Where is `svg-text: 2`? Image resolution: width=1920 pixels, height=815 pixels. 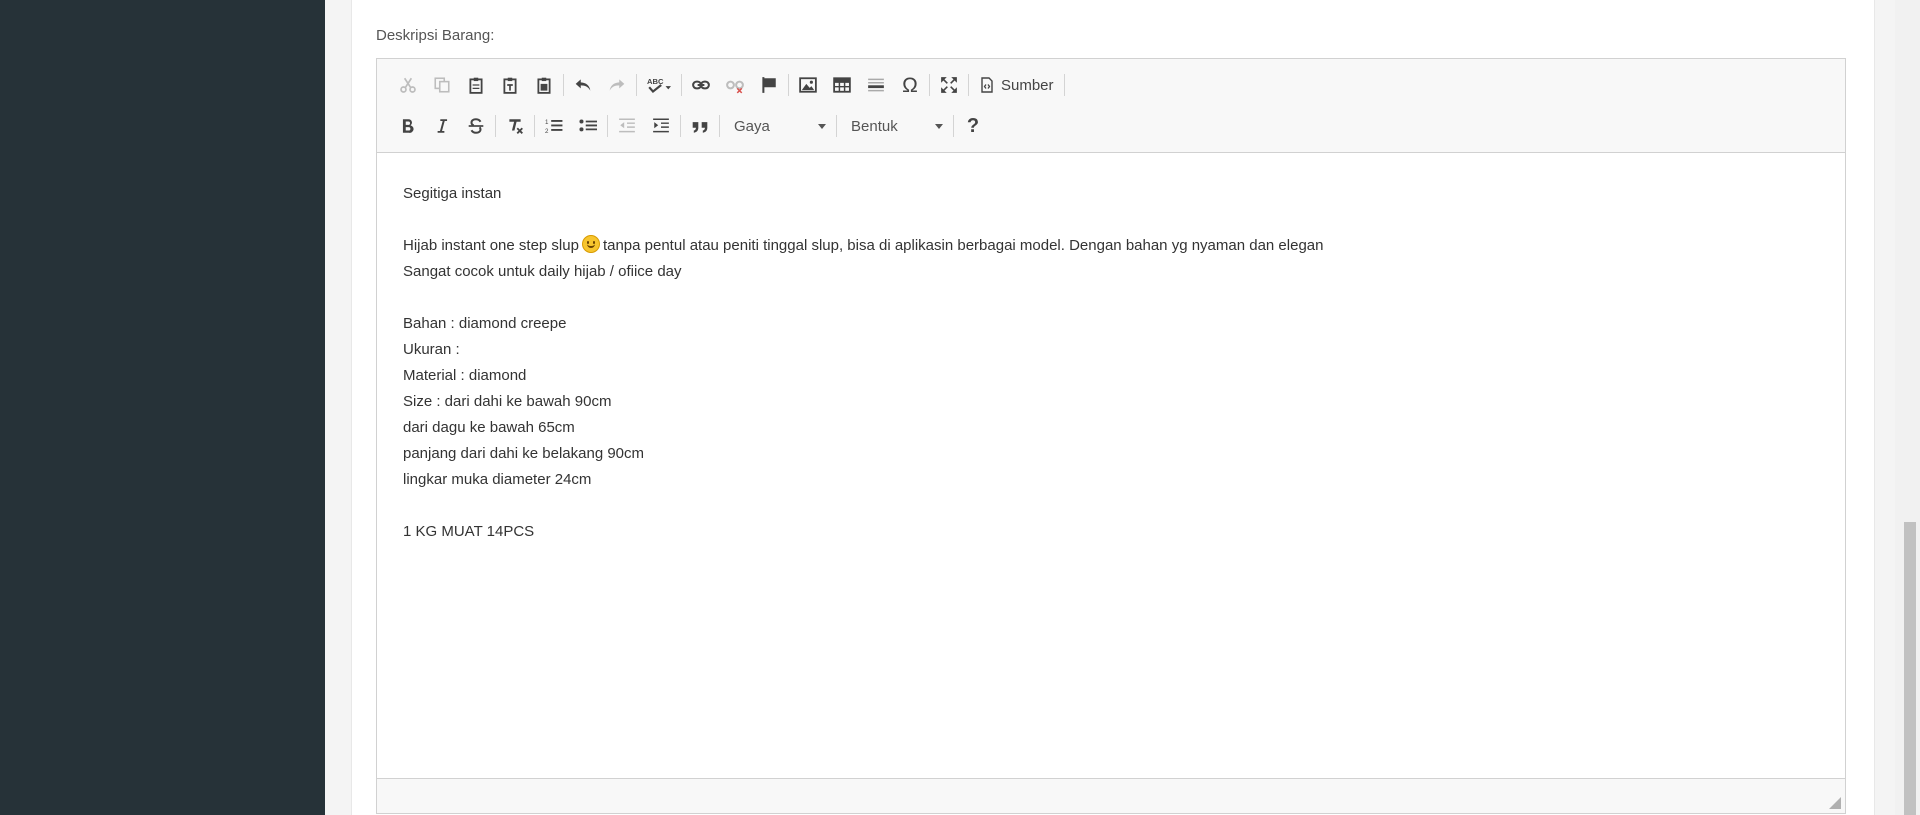 svg-text: 2 is located at coordinates (547, 131).